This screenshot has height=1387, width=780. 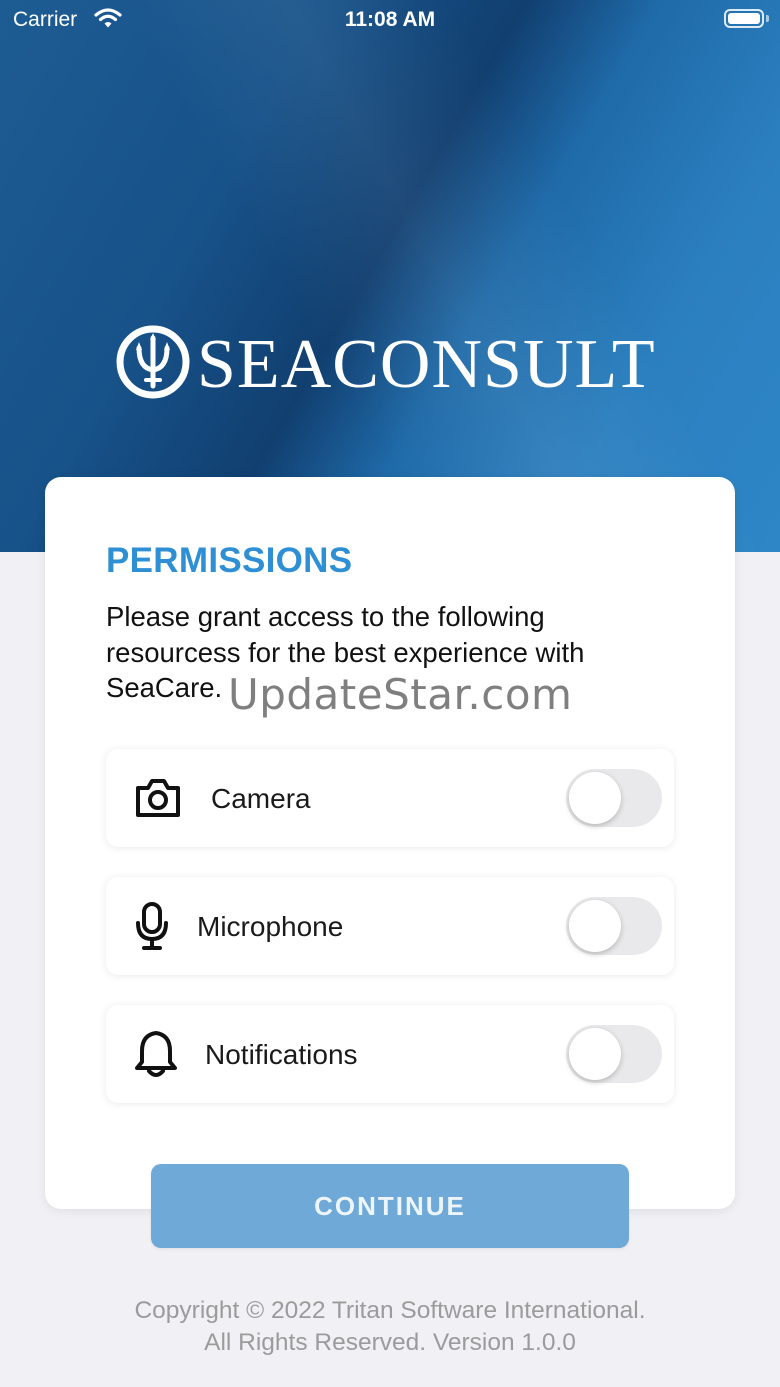 I want to click on copyright-line-2: All Rights Reserved. Version 1.0.0, so click(x=390, y=1342).